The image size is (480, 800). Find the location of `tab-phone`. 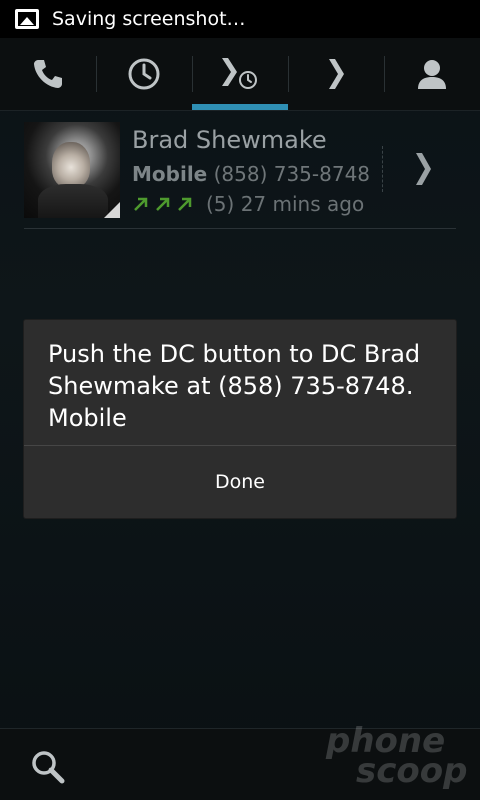

tab-phone is located at coordinates (48, 74).